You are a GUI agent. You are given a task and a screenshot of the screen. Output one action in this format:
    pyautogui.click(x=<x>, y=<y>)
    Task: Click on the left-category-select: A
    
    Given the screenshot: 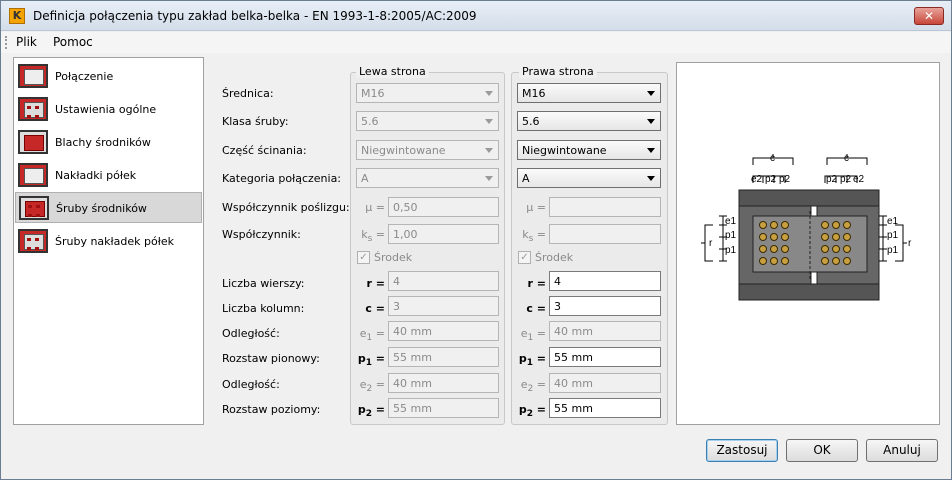 What is the action you would take?
    pyautogui.click(x=427, y=178)
    